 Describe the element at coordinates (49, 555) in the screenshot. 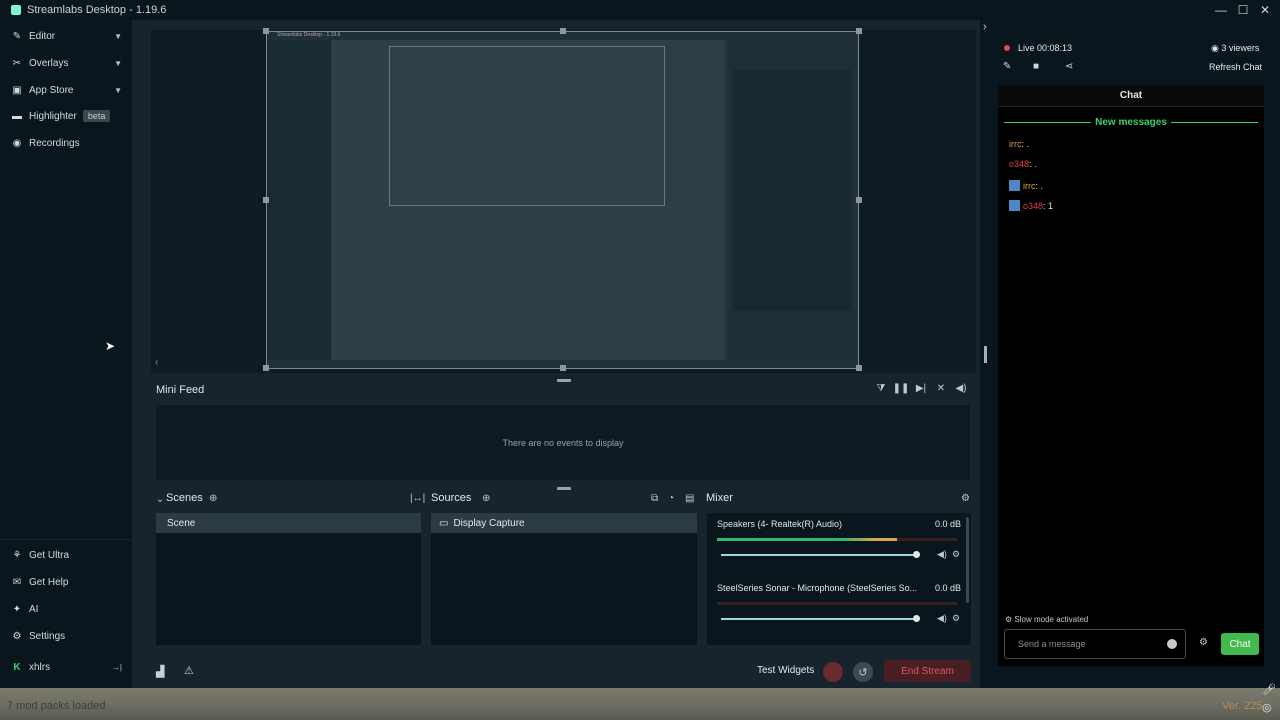

I see `nav-label: Get Ultra` at that location.